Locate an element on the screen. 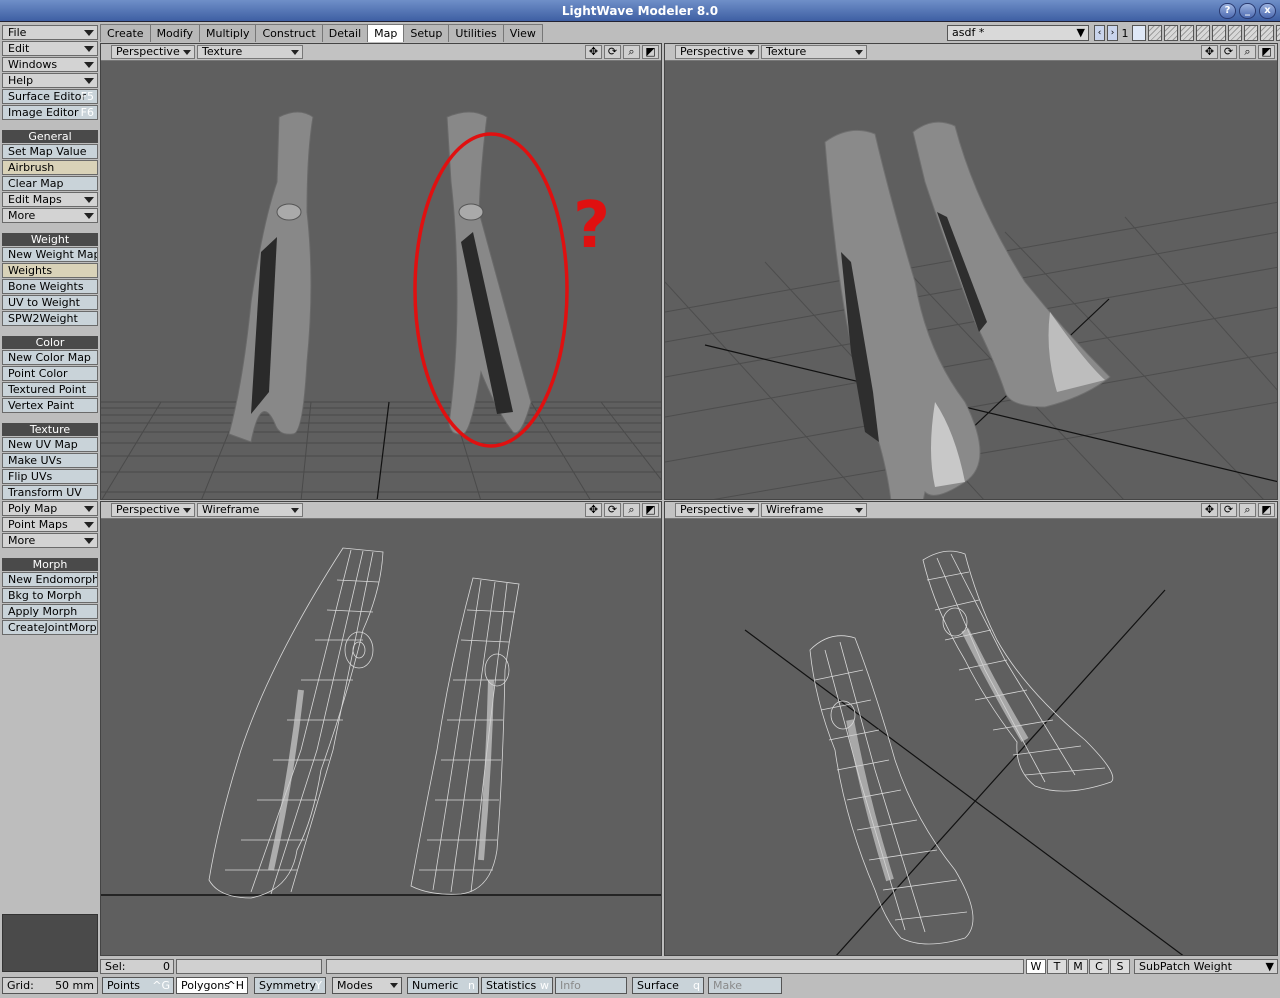 The width and height of the screenshot is (1280, 998). make-uvs-button: Make UVs is located at coordinates (50, 460).